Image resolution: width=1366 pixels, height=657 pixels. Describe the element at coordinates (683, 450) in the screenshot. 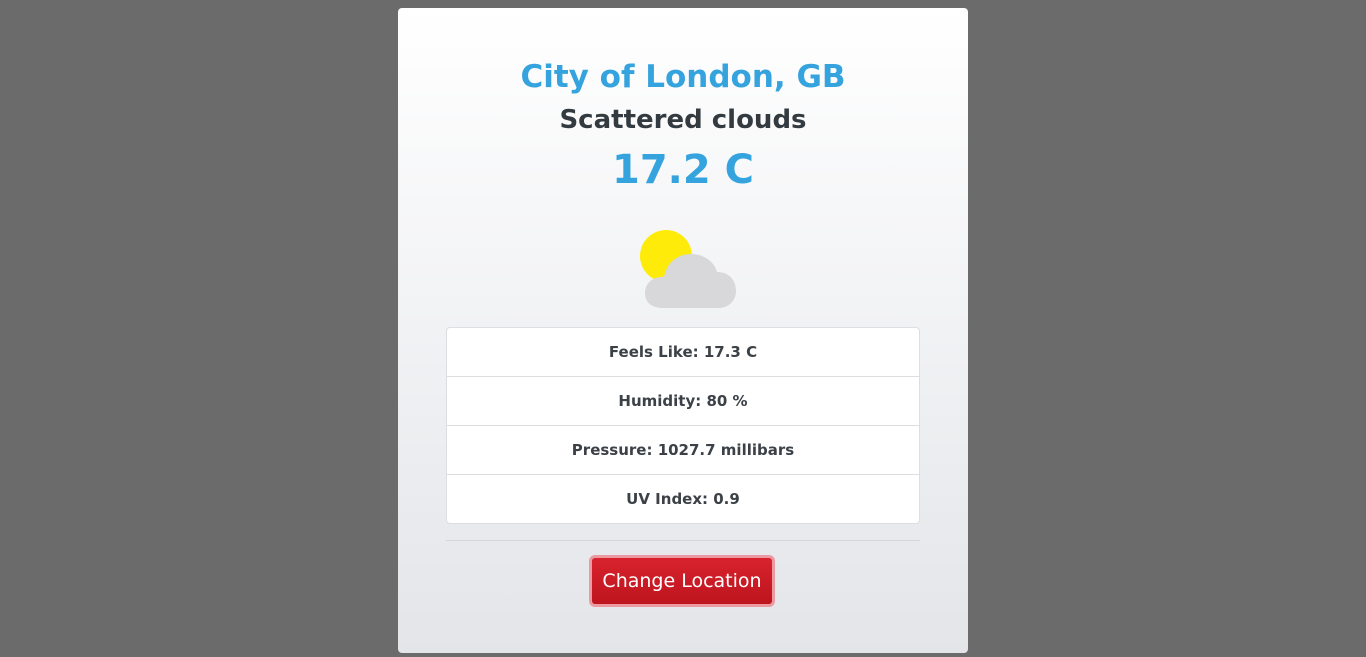

I see `pressure-row: Pressure: 1027.7 millibars` at that location.